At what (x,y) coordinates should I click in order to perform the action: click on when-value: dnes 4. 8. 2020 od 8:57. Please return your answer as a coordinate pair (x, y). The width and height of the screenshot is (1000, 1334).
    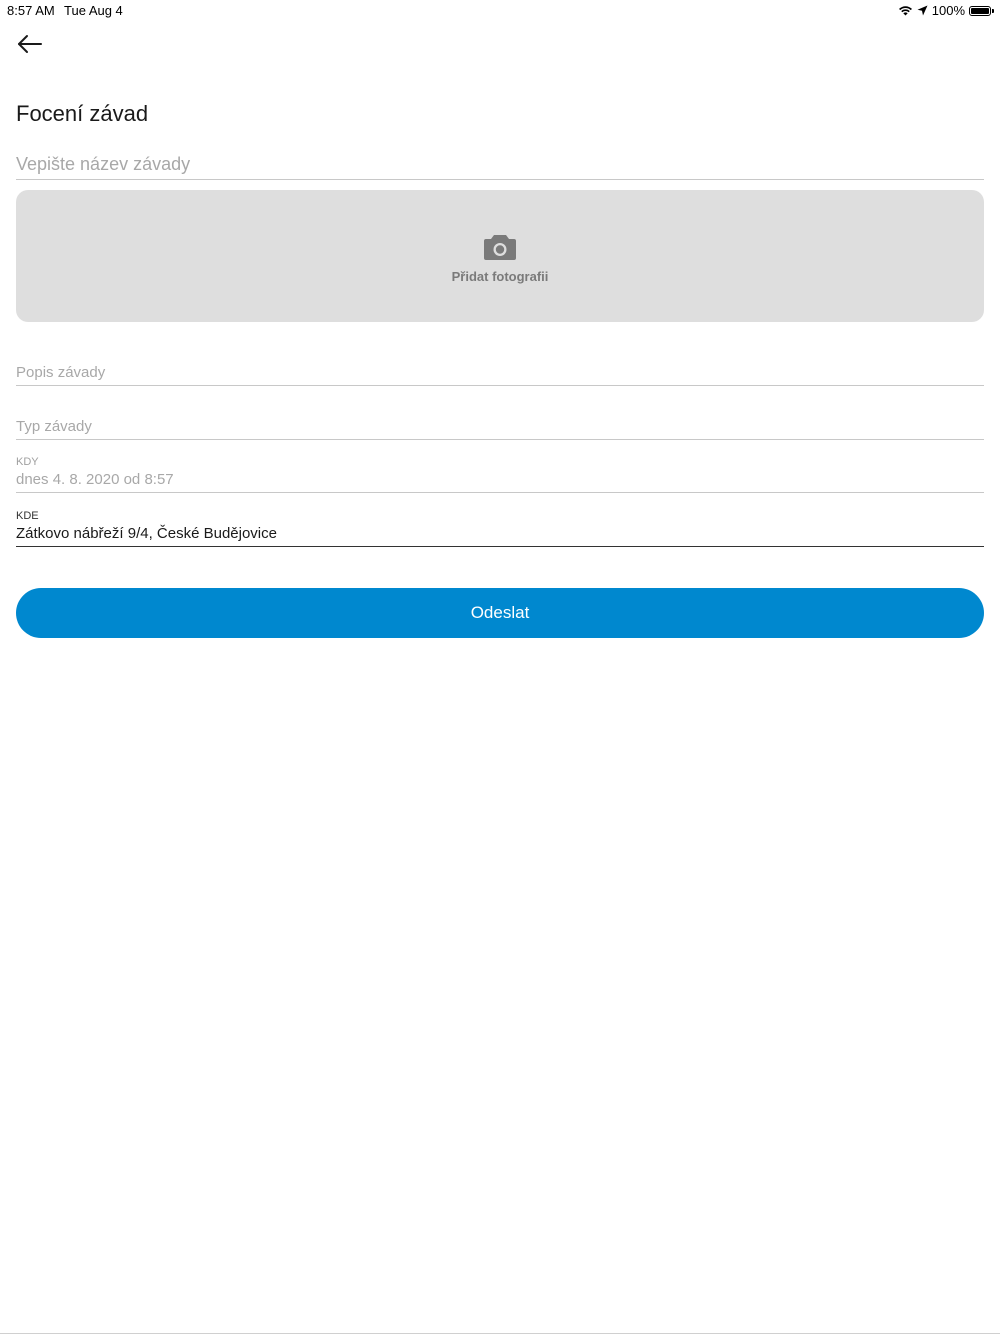
    Looking at the image, I should click on (95, 479).